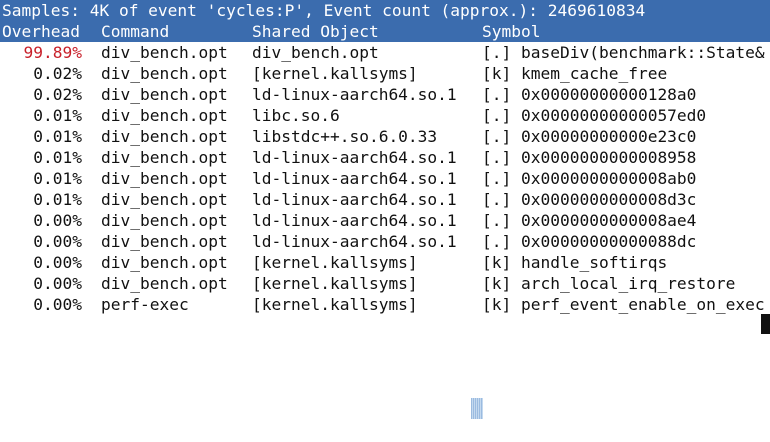  Describe the element at coordinates (609, 241) in the screenshot. I see `row-symbol: 0x00000000000088dc` at that location.